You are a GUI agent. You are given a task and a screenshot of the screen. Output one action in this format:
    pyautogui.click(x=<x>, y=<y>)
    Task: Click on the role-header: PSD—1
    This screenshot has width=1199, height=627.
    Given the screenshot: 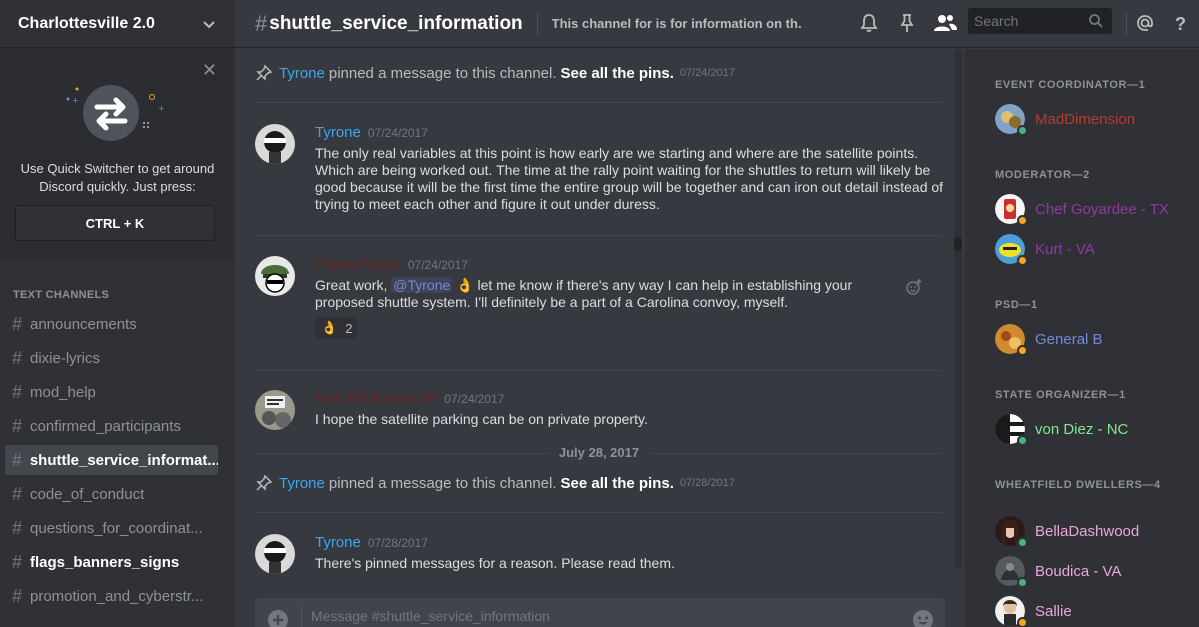 What is the action you would take?
    pyautogui.click(x=1016, y=305)
    